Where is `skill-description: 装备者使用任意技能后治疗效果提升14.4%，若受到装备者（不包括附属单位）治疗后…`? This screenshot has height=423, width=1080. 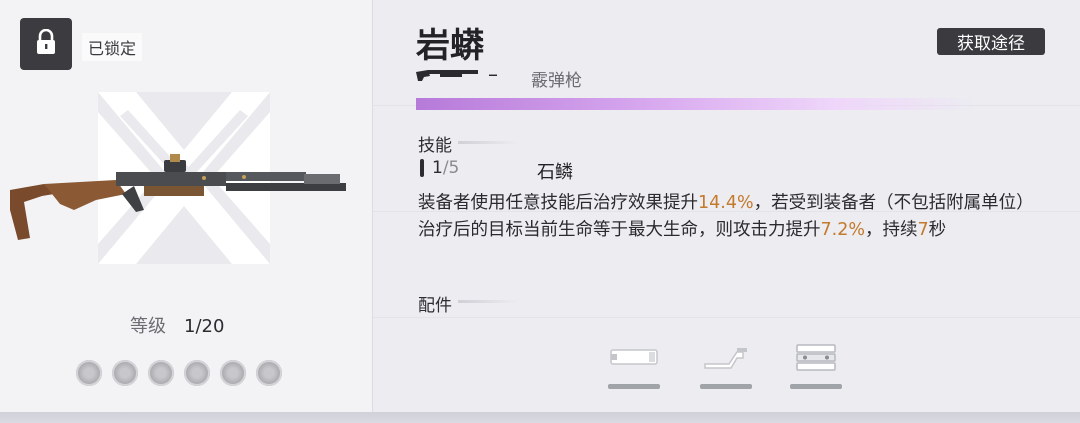 skill-description: 装备者使用任意技能后治疗效果提升14.4%，若受到装备者（不包括附属单位）治疗后… is located at coordinates (734, 217).